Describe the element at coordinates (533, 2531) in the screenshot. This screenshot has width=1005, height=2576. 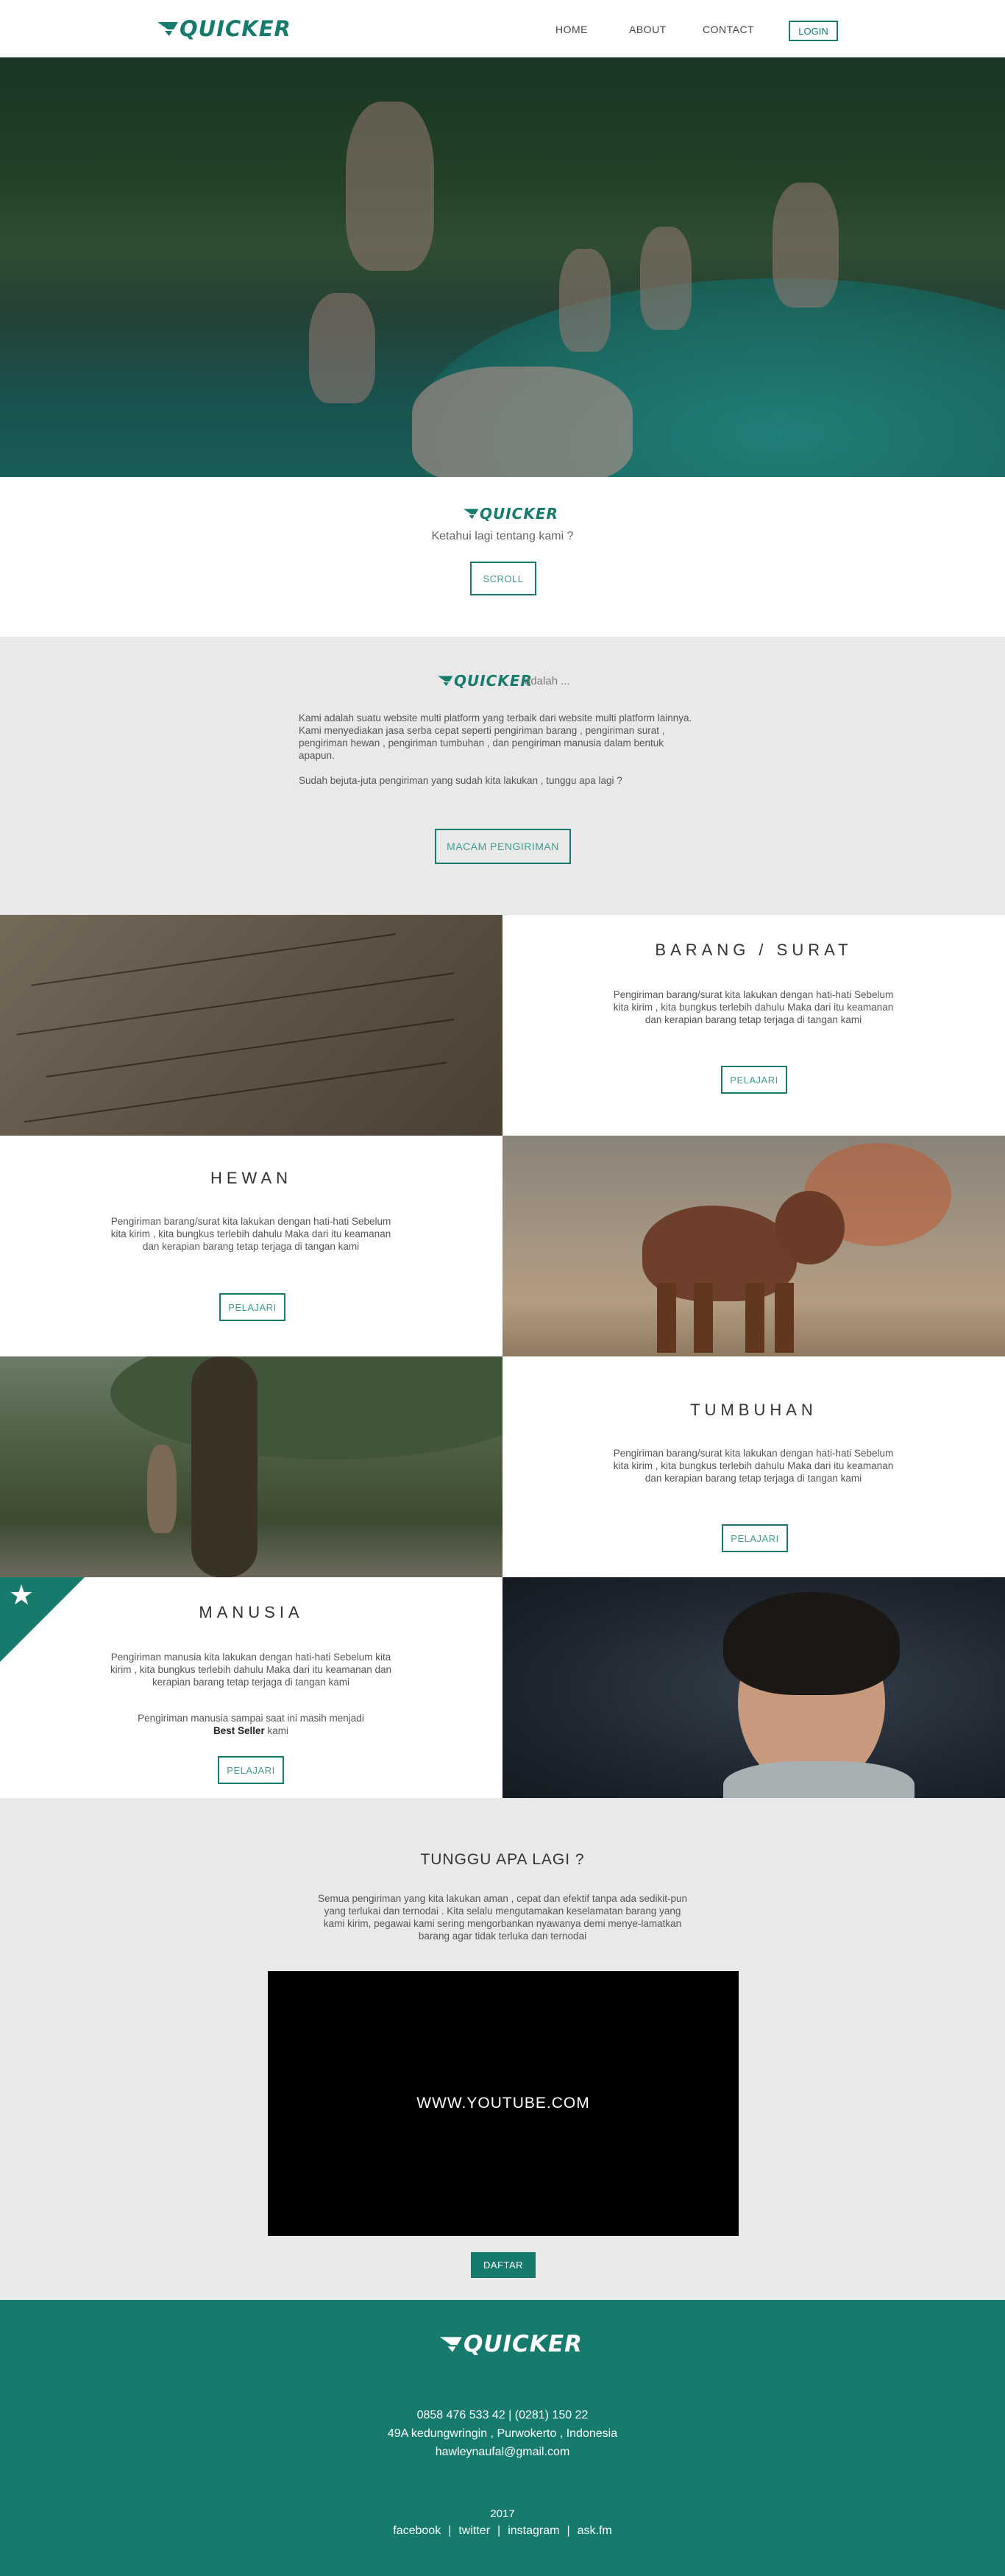
I see `social-instagram: instagram` at that location.